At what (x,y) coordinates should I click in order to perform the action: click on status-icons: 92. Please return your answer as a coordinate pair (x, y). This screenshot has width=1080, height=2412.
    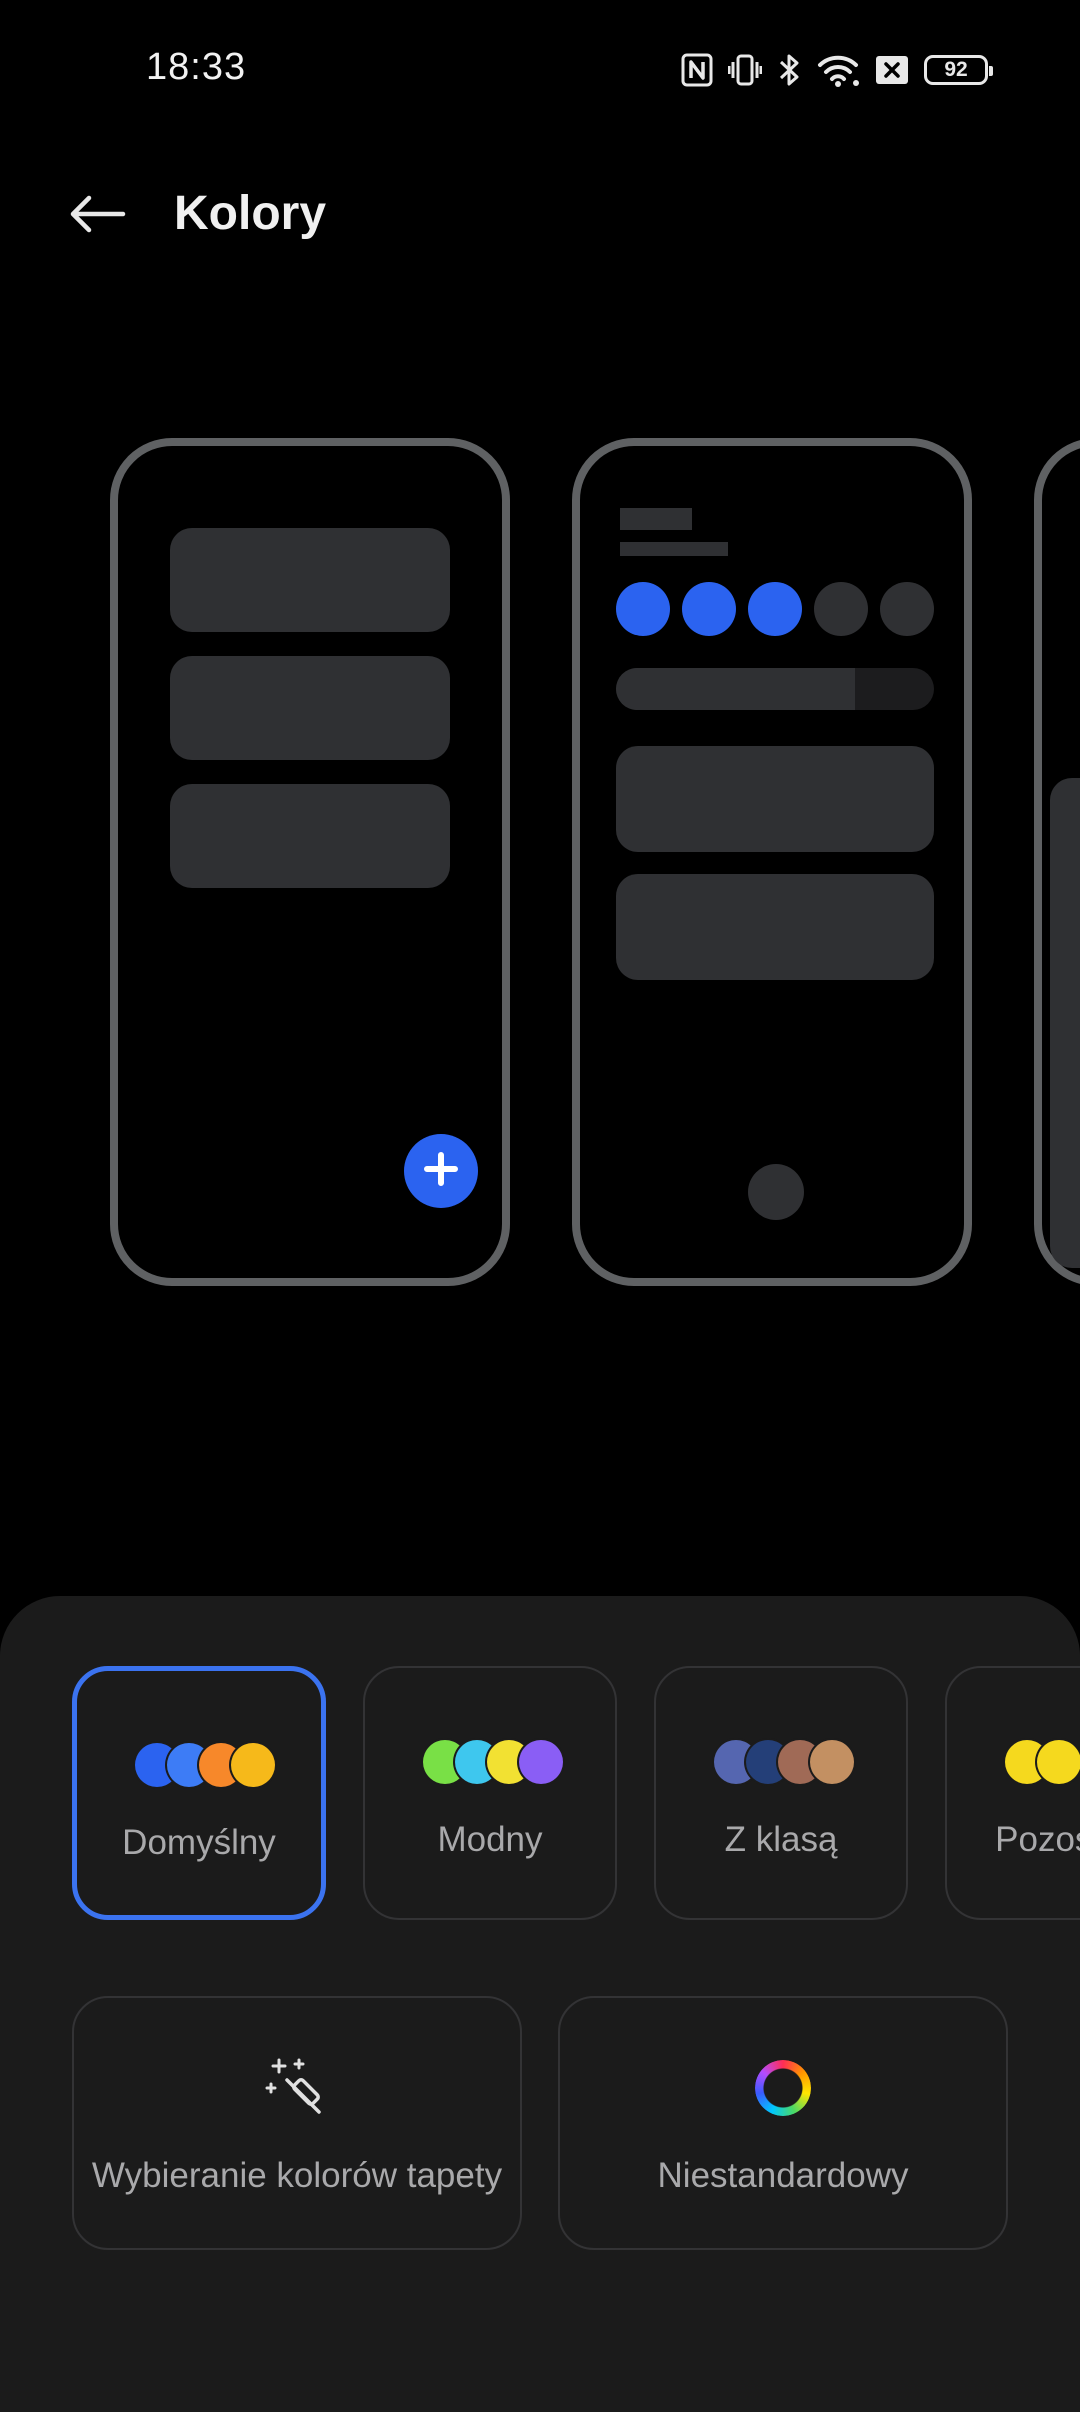
    Looking at the image, I should click on (836, 70).